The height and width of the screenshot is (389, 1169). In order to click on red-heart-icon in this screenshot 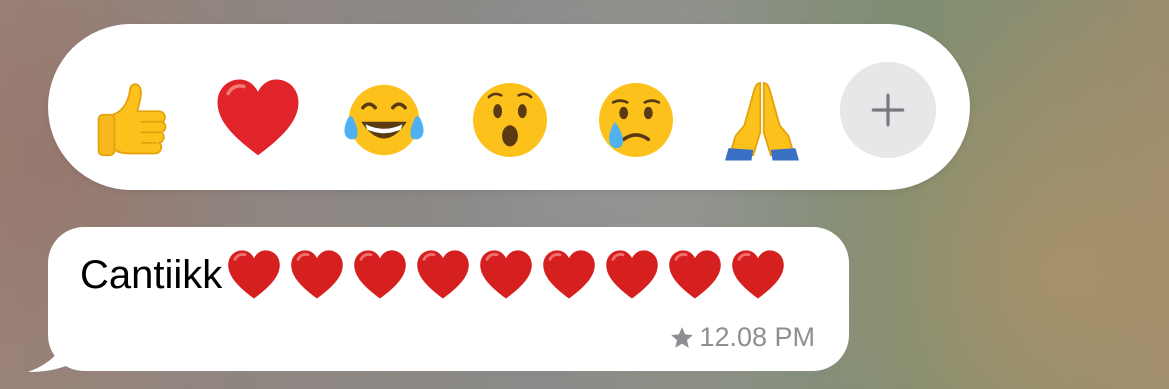, I will do `click(258, 120)`.